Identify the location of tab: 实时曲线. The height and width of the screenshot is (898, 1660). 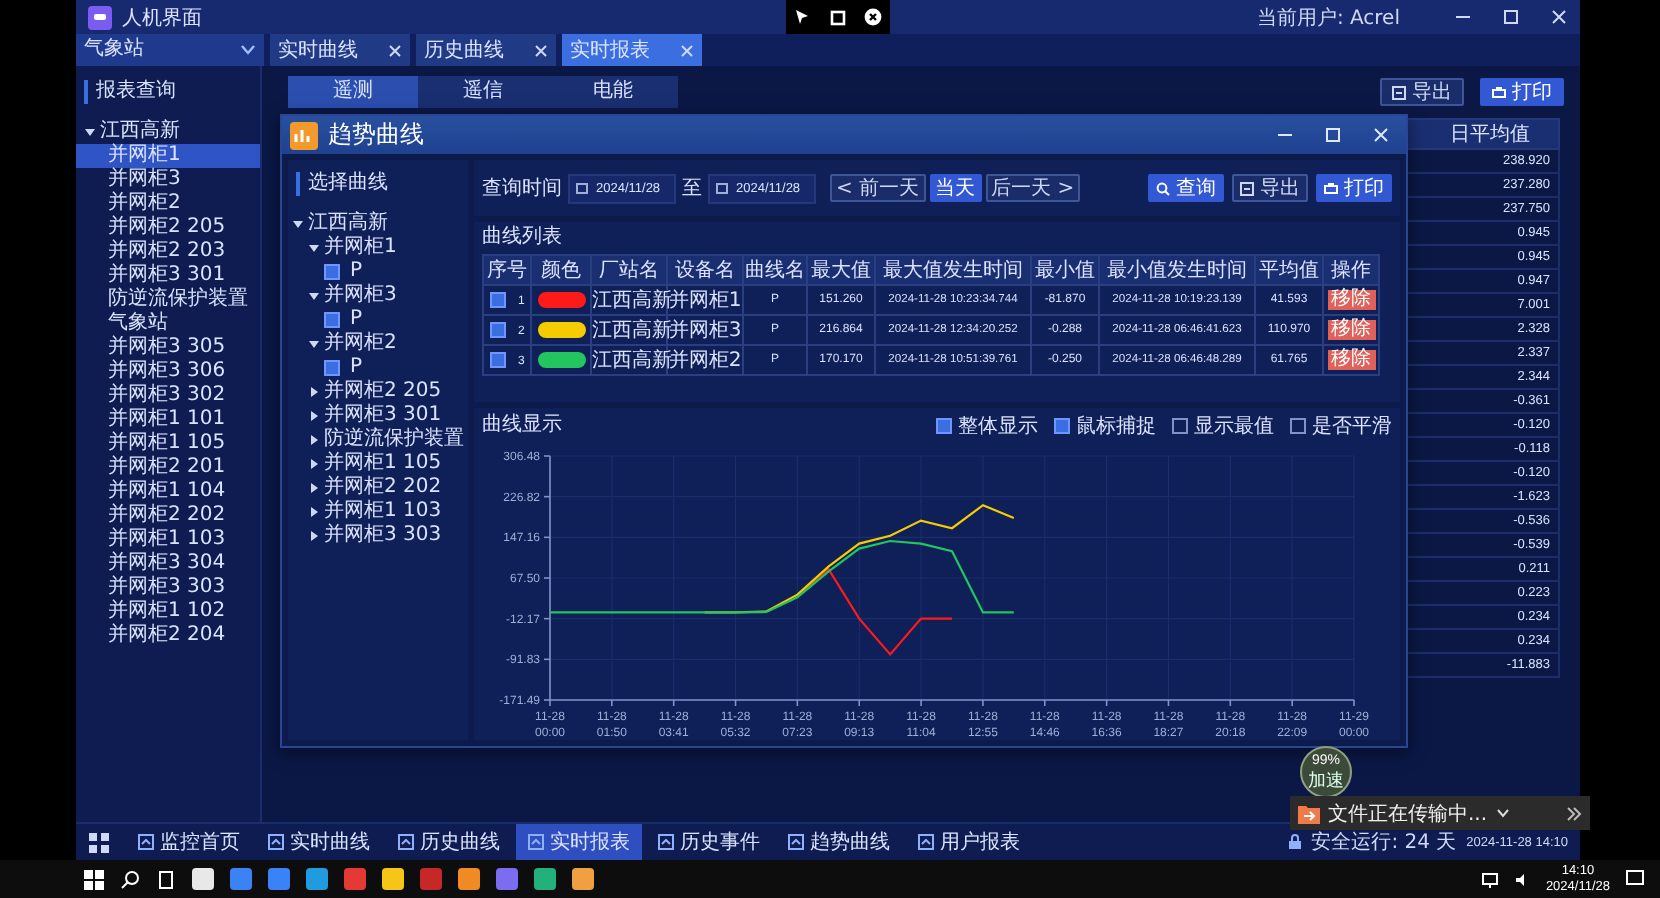
(340, 50).